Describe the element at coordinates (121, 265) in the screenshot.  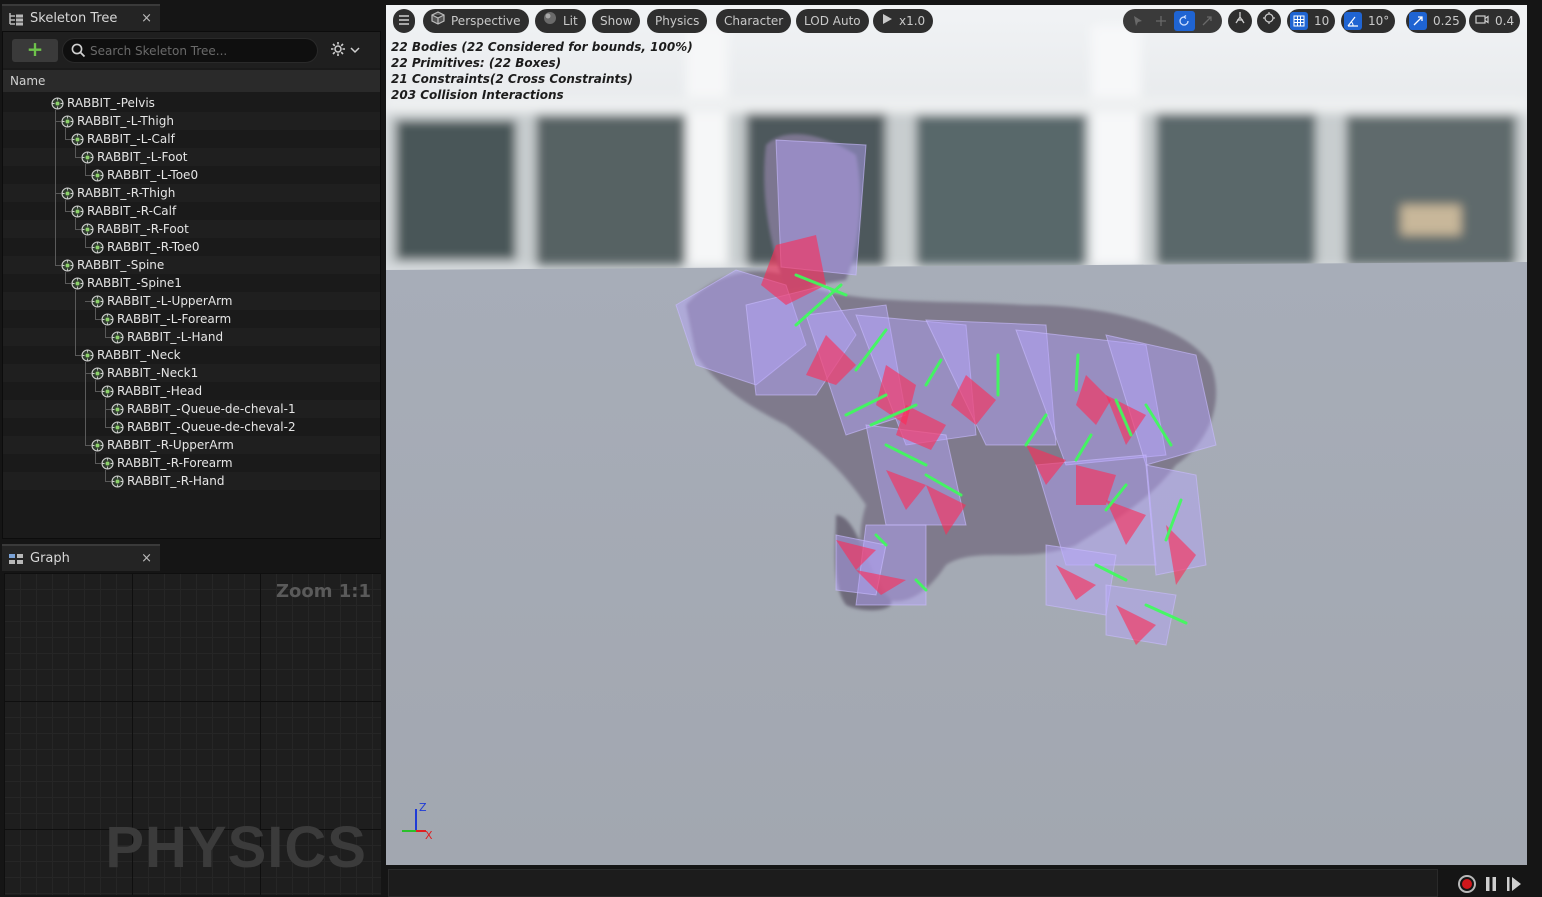
I see `bone-label: RABBIT_-Spine` at that location.